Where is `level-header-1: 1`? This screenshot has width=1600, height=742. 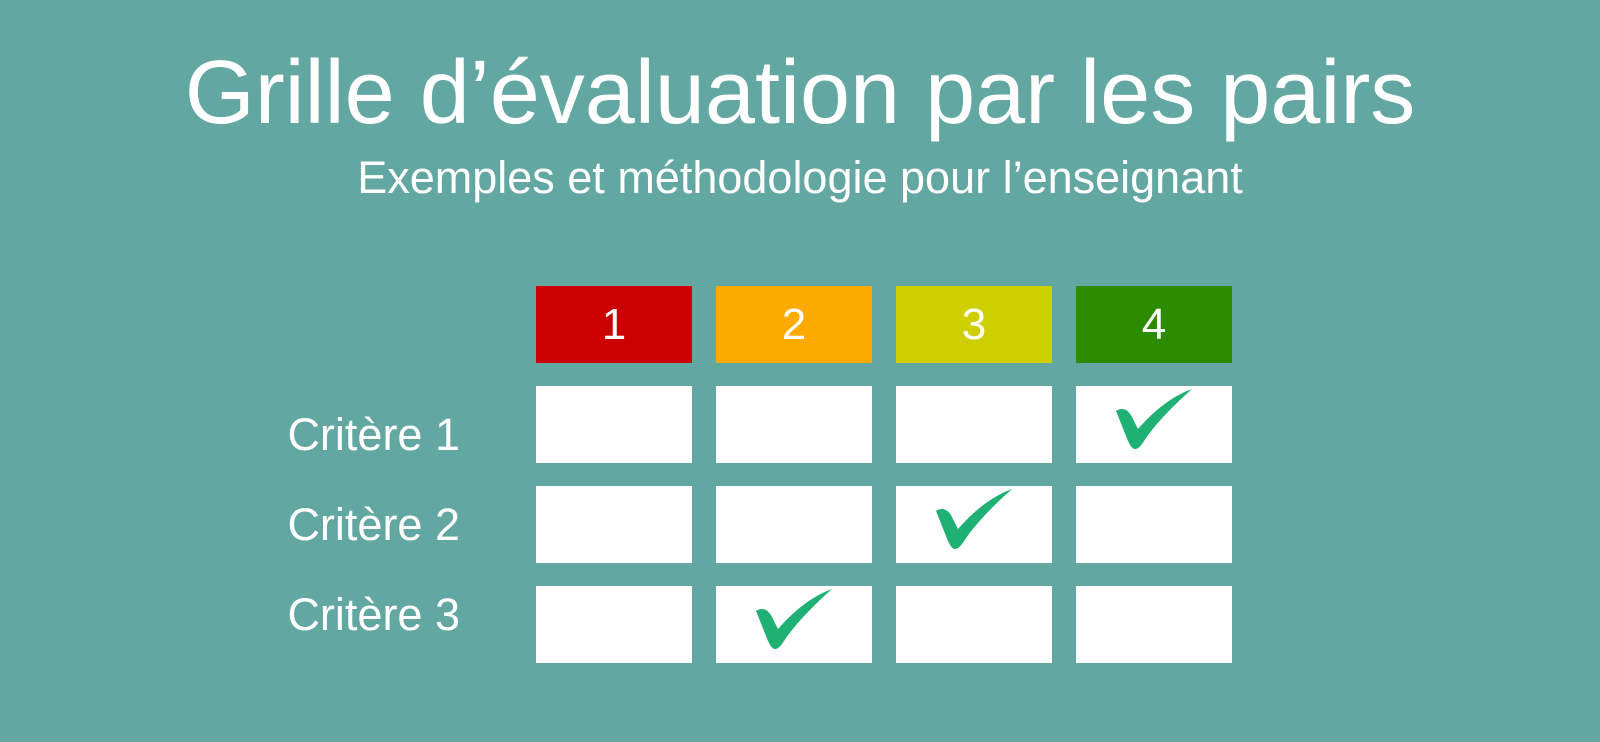
level-header-1: 1 is located at coordinates (614, 324).